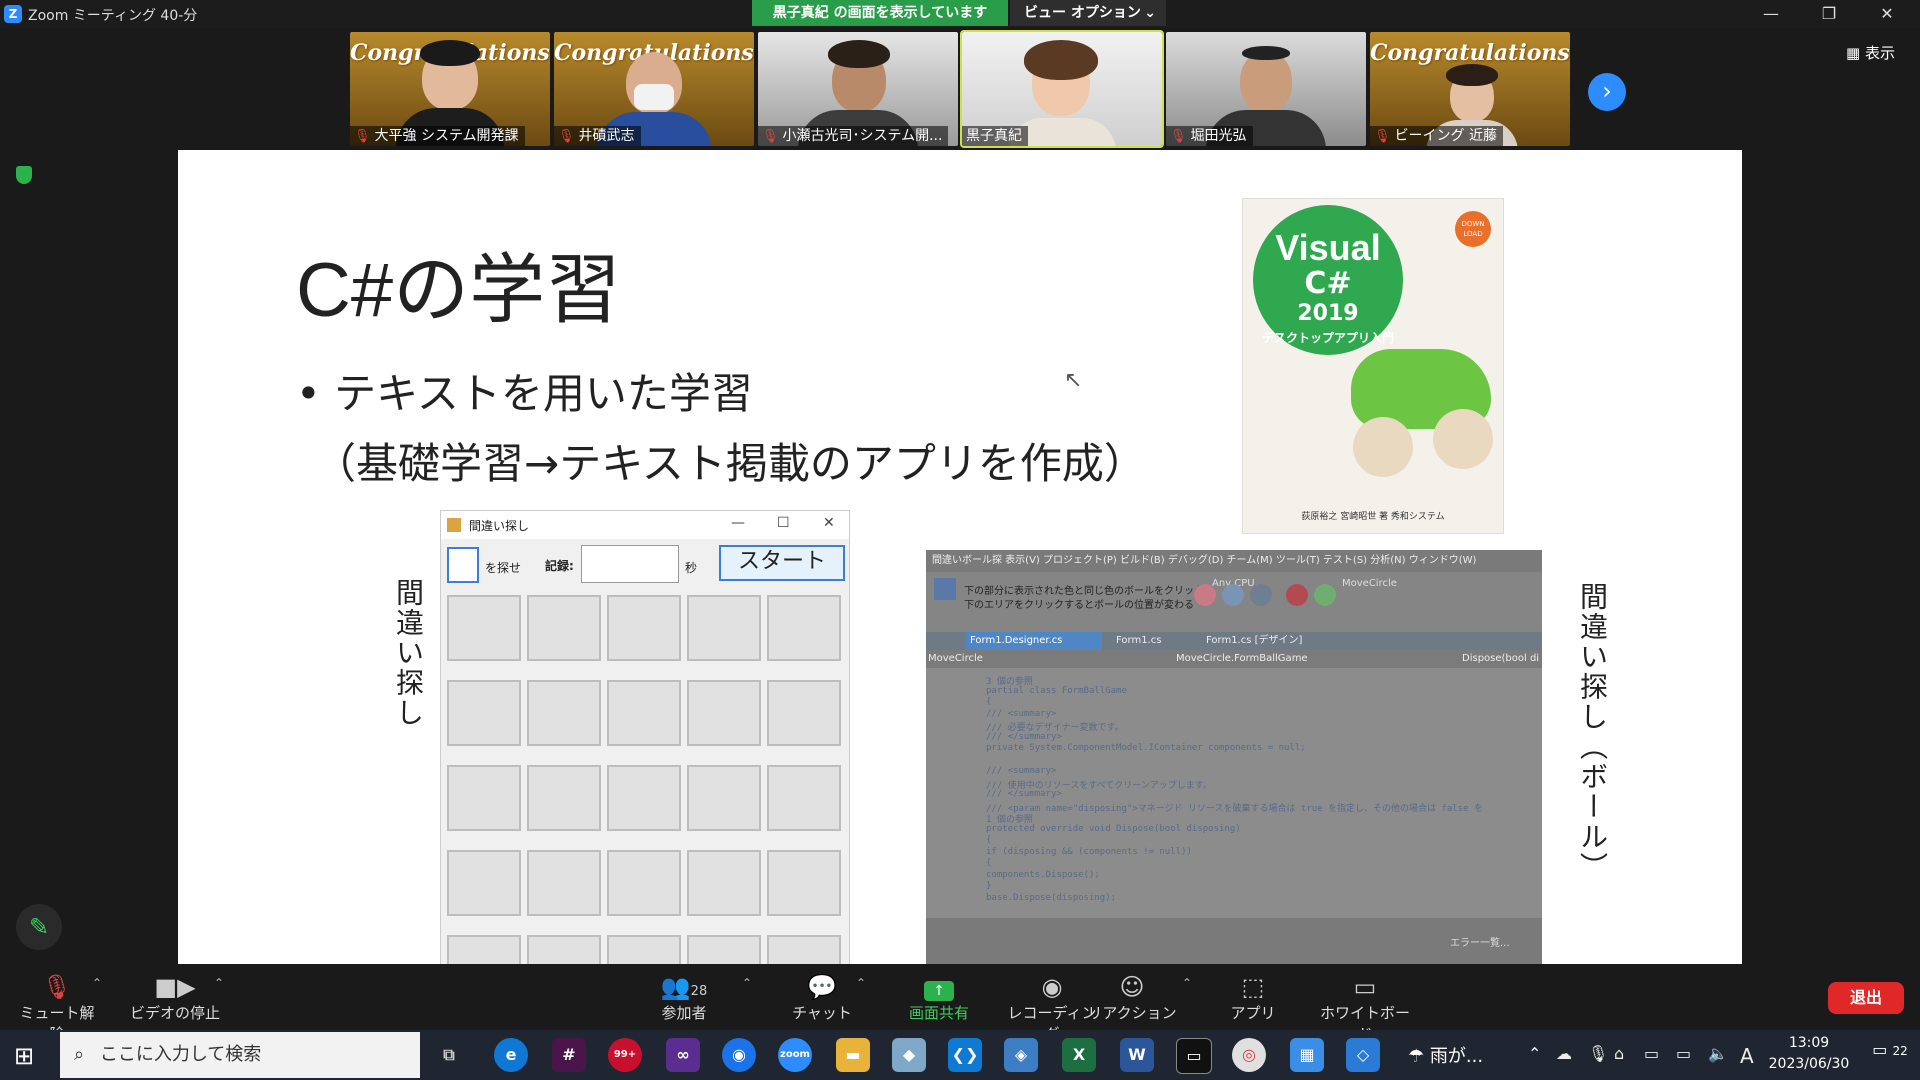 The width and height of the screenshot is (1920, 1080). I want to click on video-camera-icon: ■▶, so click(175, 987).